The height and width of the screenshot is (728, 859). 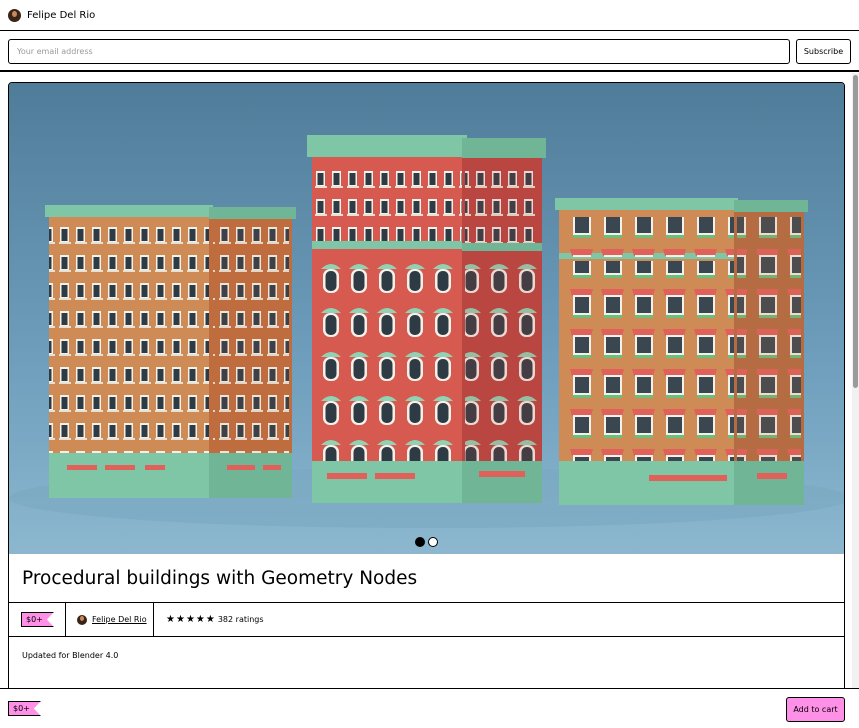 I want to click on author-avatar, so click(x=82, y=619).